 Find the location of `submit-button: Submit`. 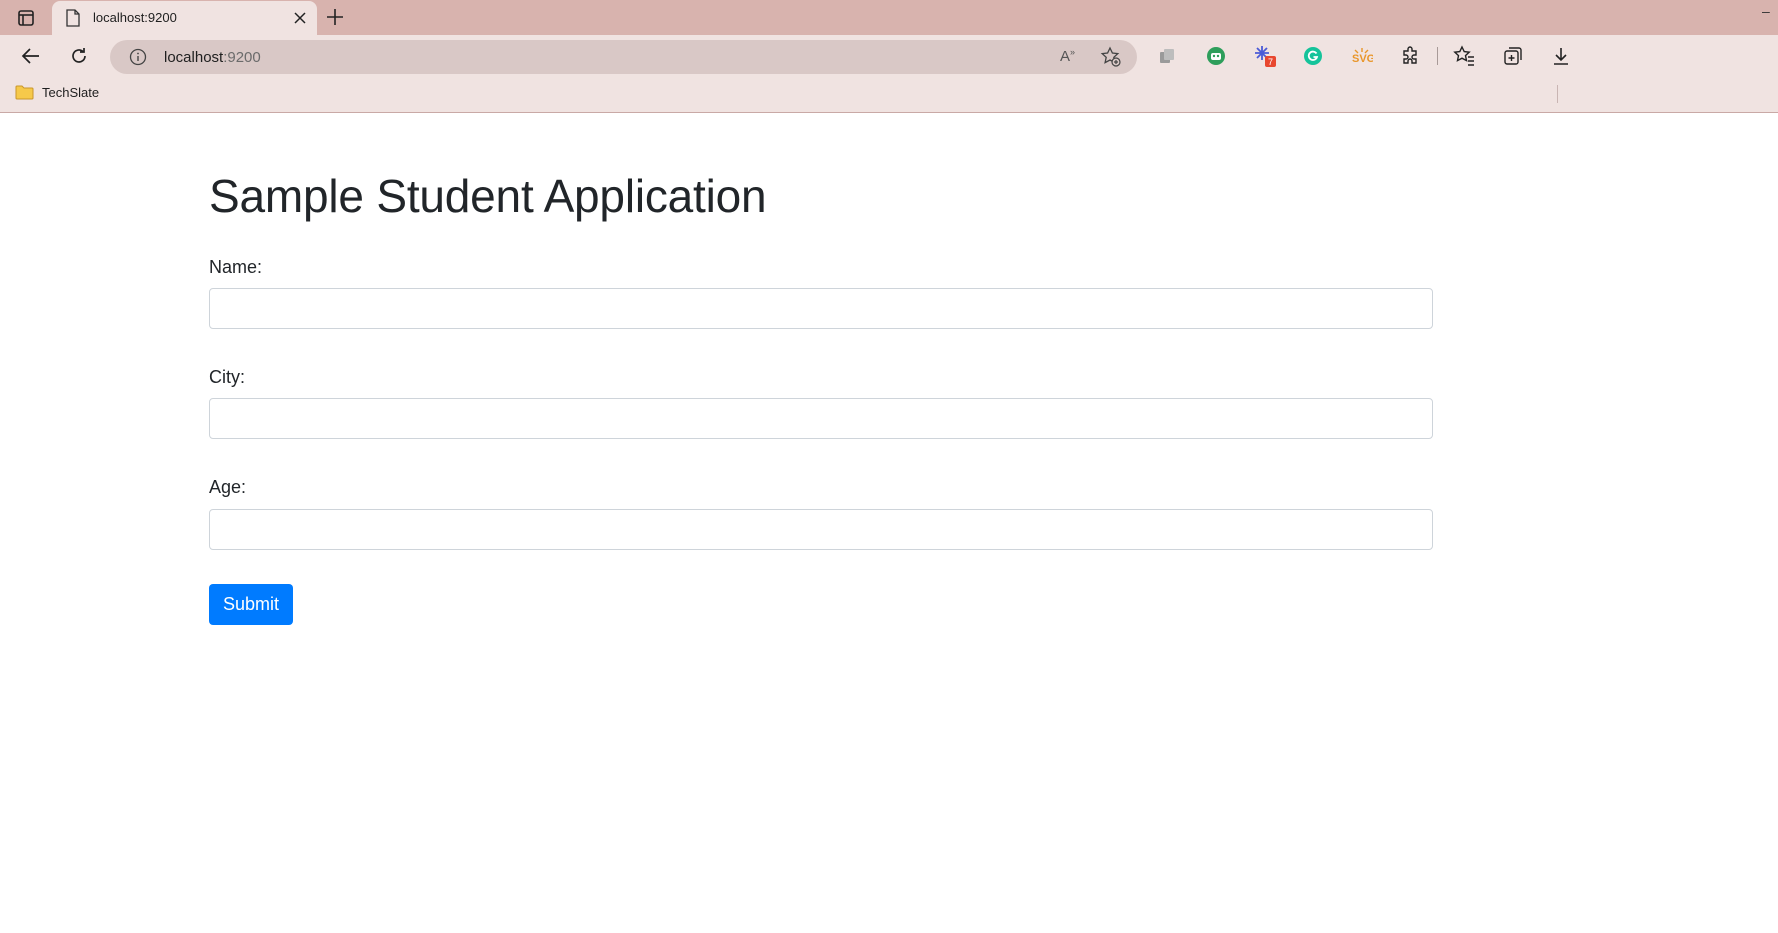

submit-button: Submit is located at coordinates (251, 604).